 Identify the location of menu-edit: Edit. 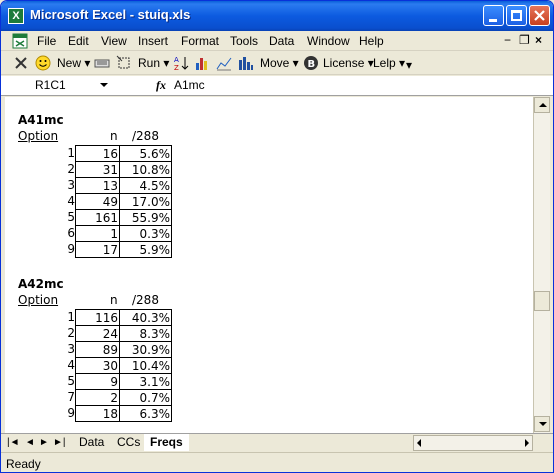
(78, 41).